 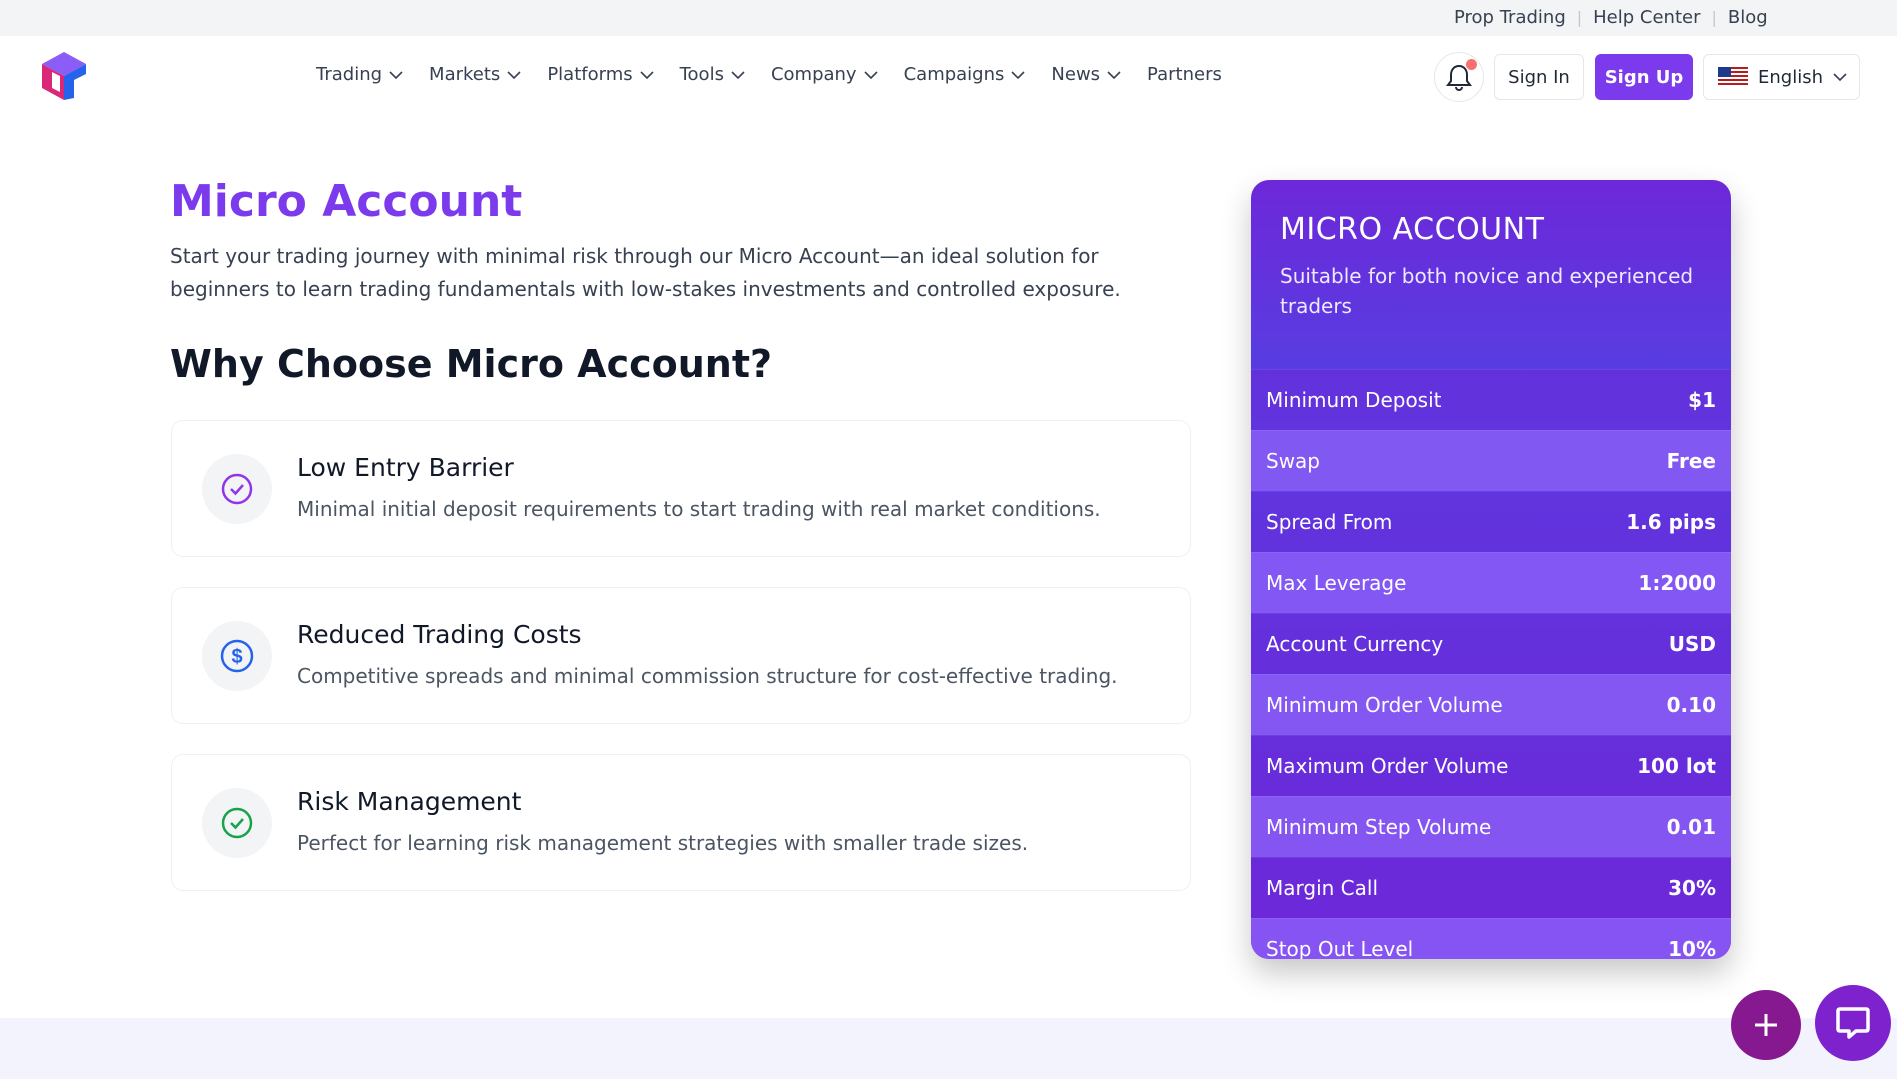 I want to click on notifications-button, so click(x=1459, y=77).